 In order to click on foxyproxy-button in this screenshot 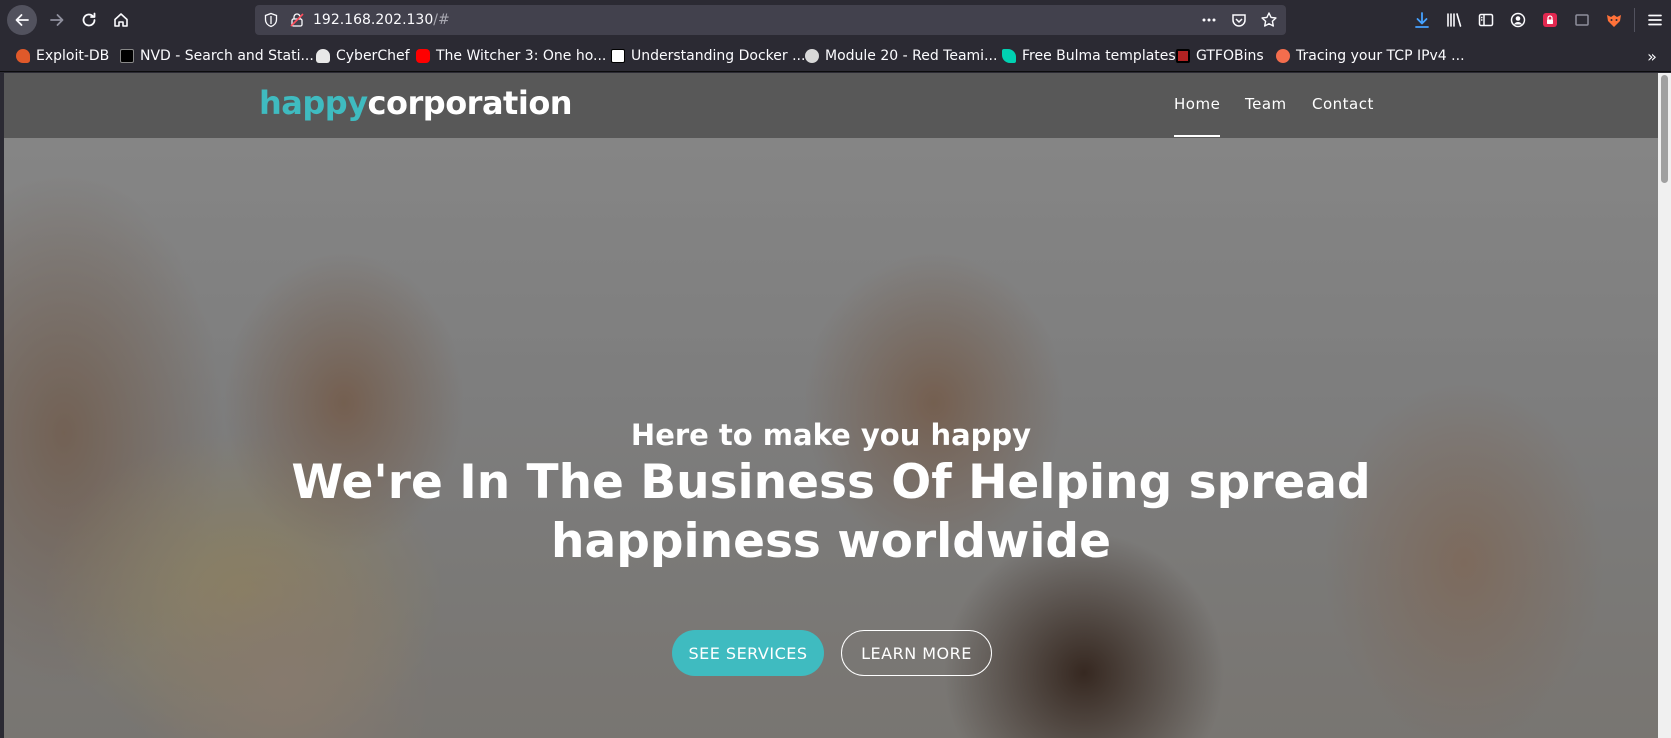, I will do `click(1614, 20)`.